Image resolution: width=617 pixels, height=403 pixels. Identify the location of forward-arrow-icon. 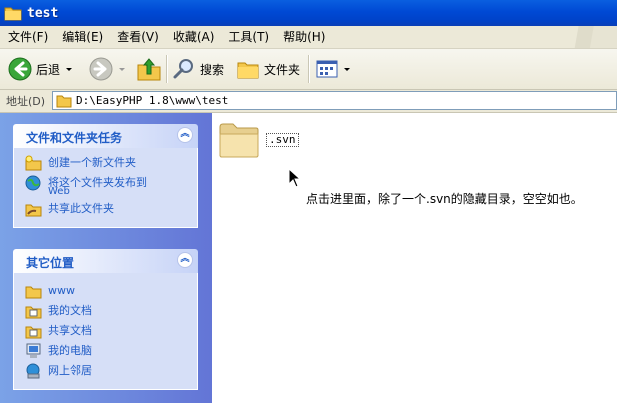
(101, 69).